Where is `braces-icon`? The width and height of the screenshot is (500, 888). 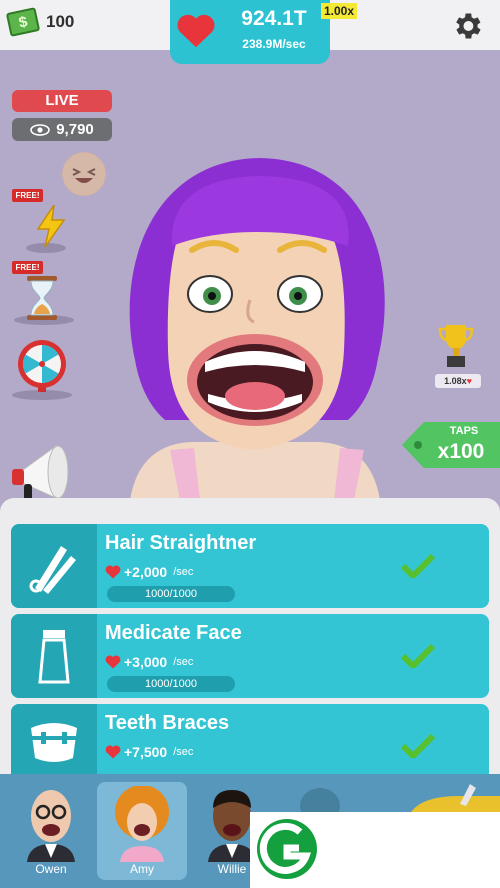
braces-icon is located at coordinates (54, 742).